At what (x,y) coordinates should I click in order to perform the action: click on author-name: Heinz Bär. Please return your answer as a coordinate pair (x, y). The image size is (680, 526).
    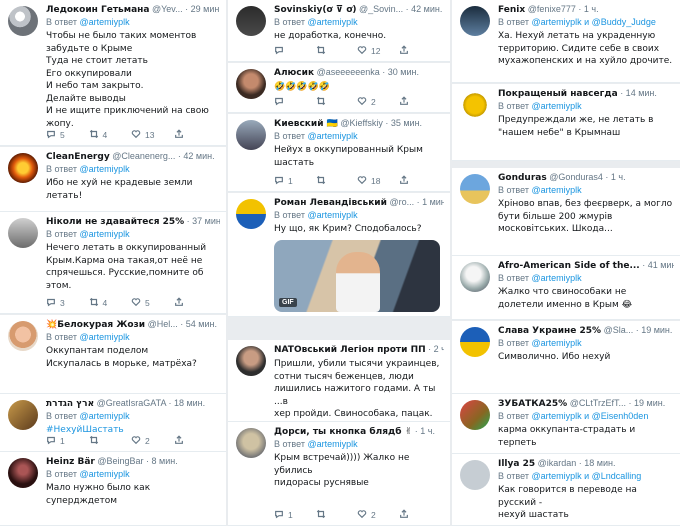
    Looking at the image, I should click on (70, 462).